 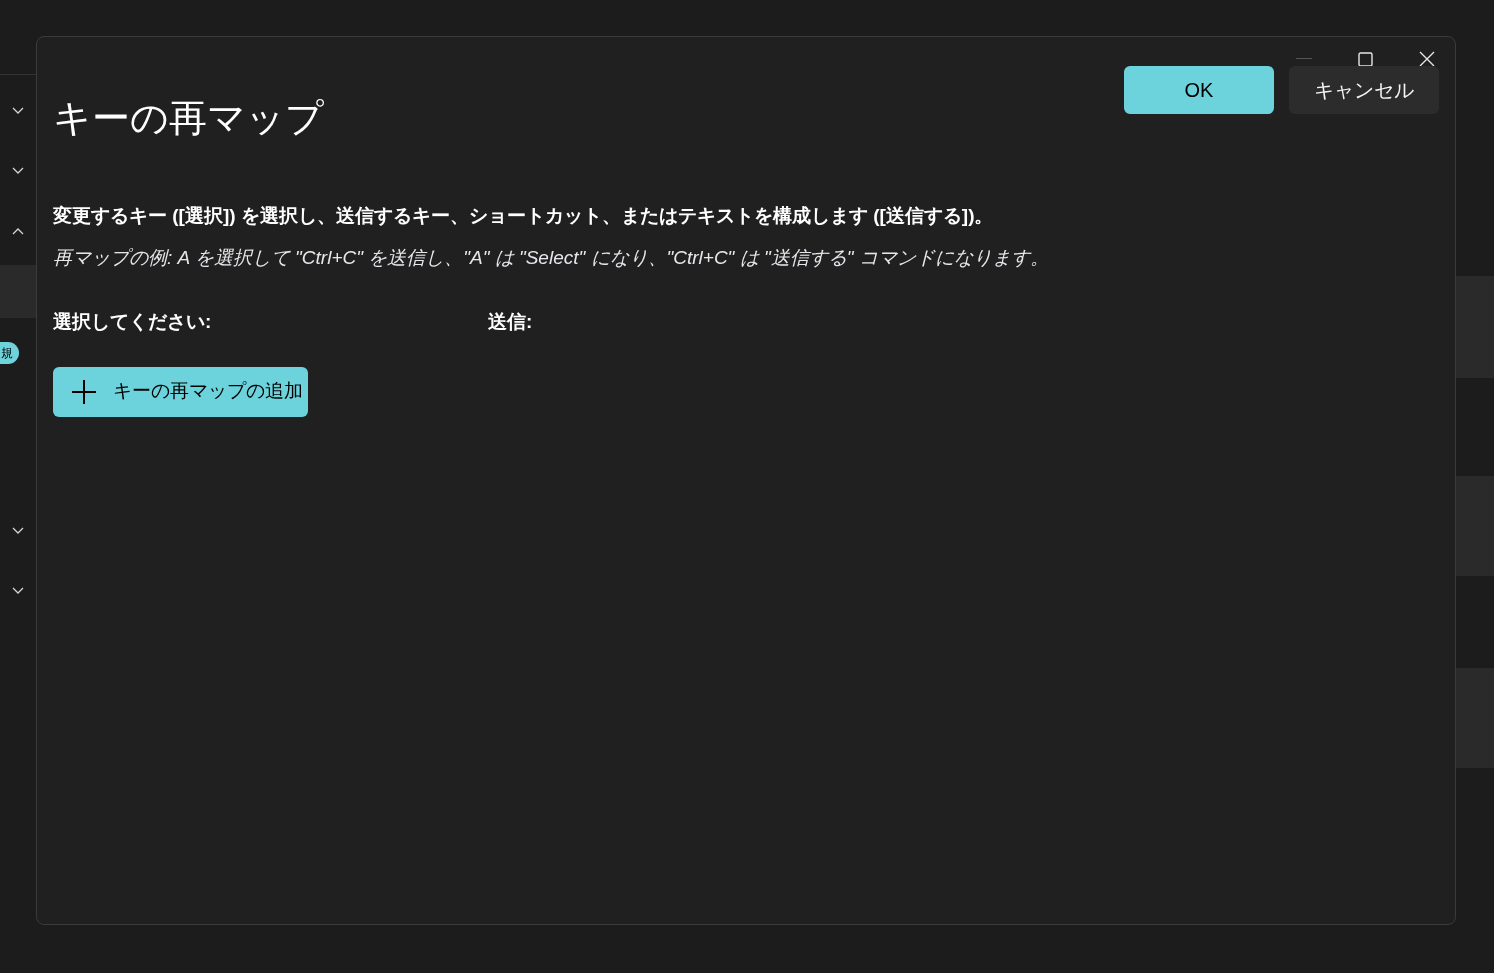 I want to click on chevron-up-icon, so click(x=18, y=231).